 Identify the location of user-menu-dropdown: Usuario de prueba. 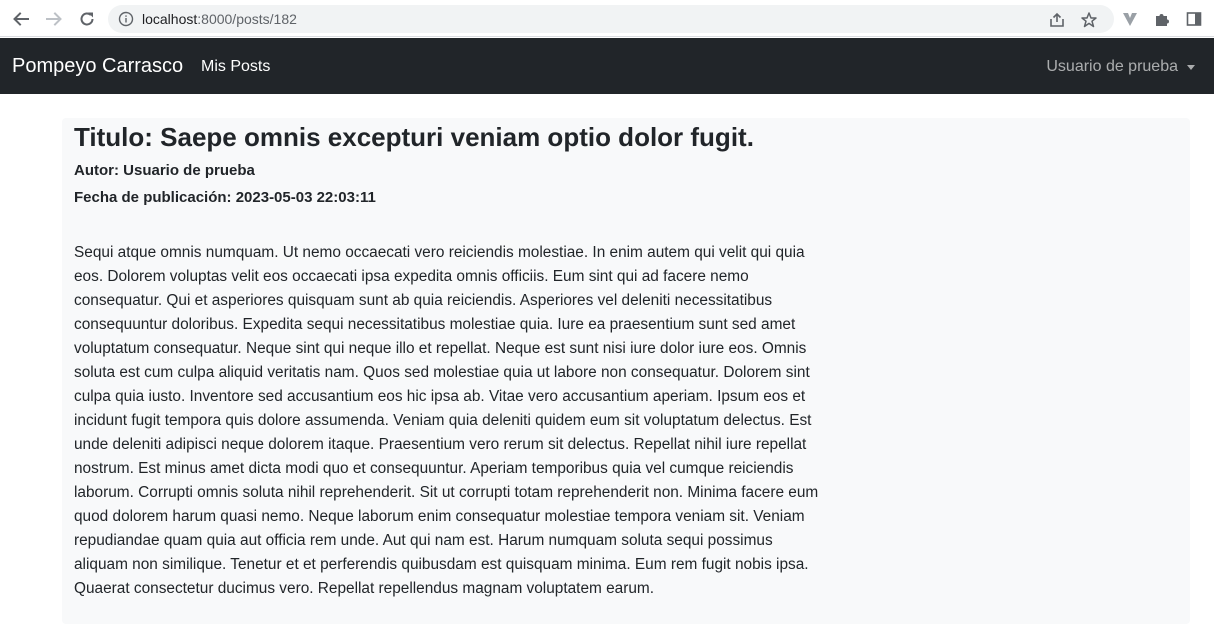
(1120, 67).